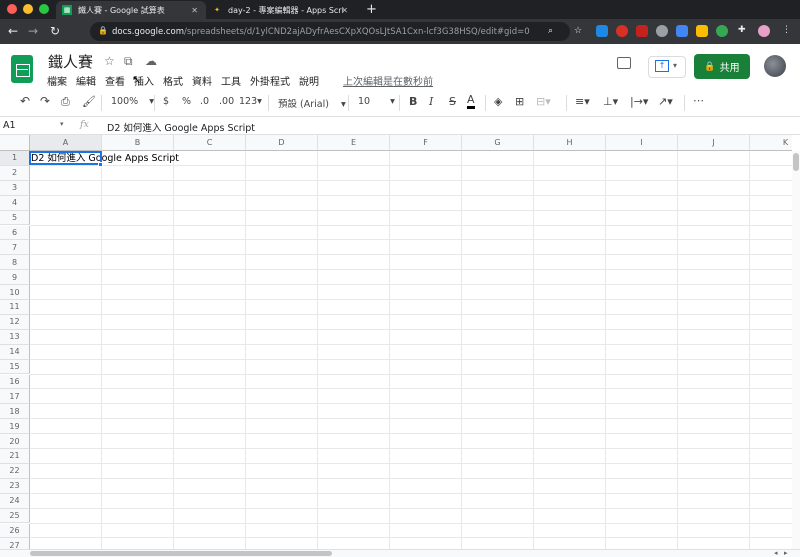 Image resolution: width=800 pixels, height=557 pixels. I want to click on bookmark-star-icon: ☆, so click(578, 31).